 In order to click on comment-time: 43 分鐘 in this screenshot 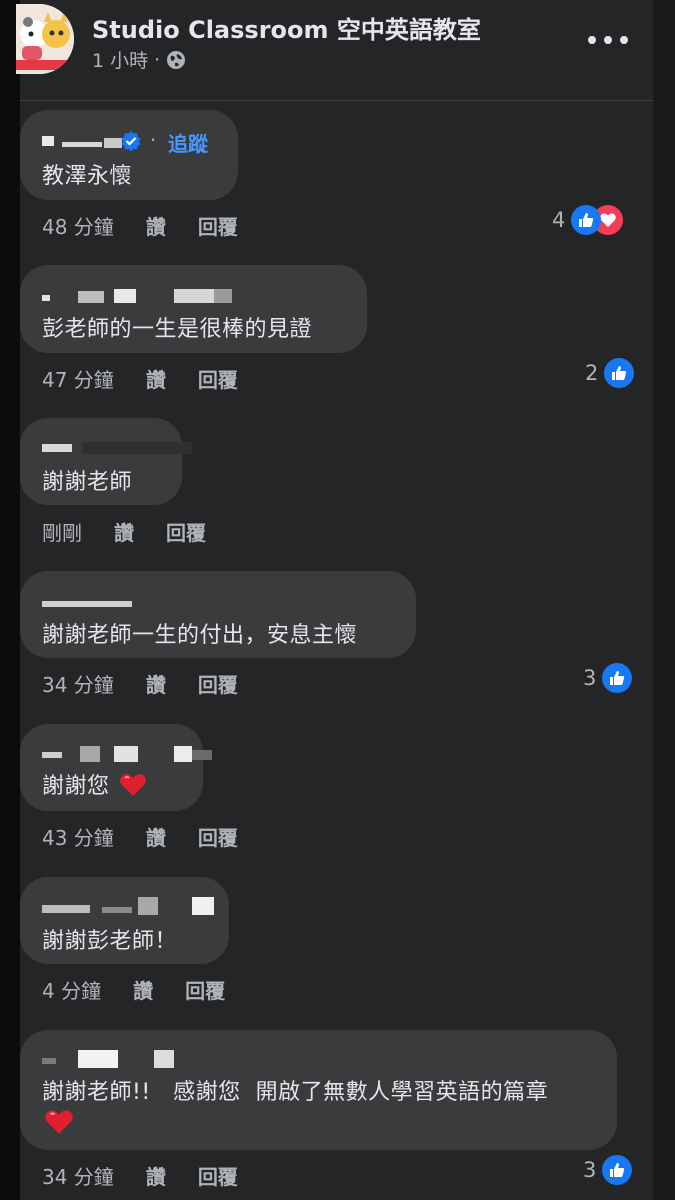, I will do `click(78, 836)`.